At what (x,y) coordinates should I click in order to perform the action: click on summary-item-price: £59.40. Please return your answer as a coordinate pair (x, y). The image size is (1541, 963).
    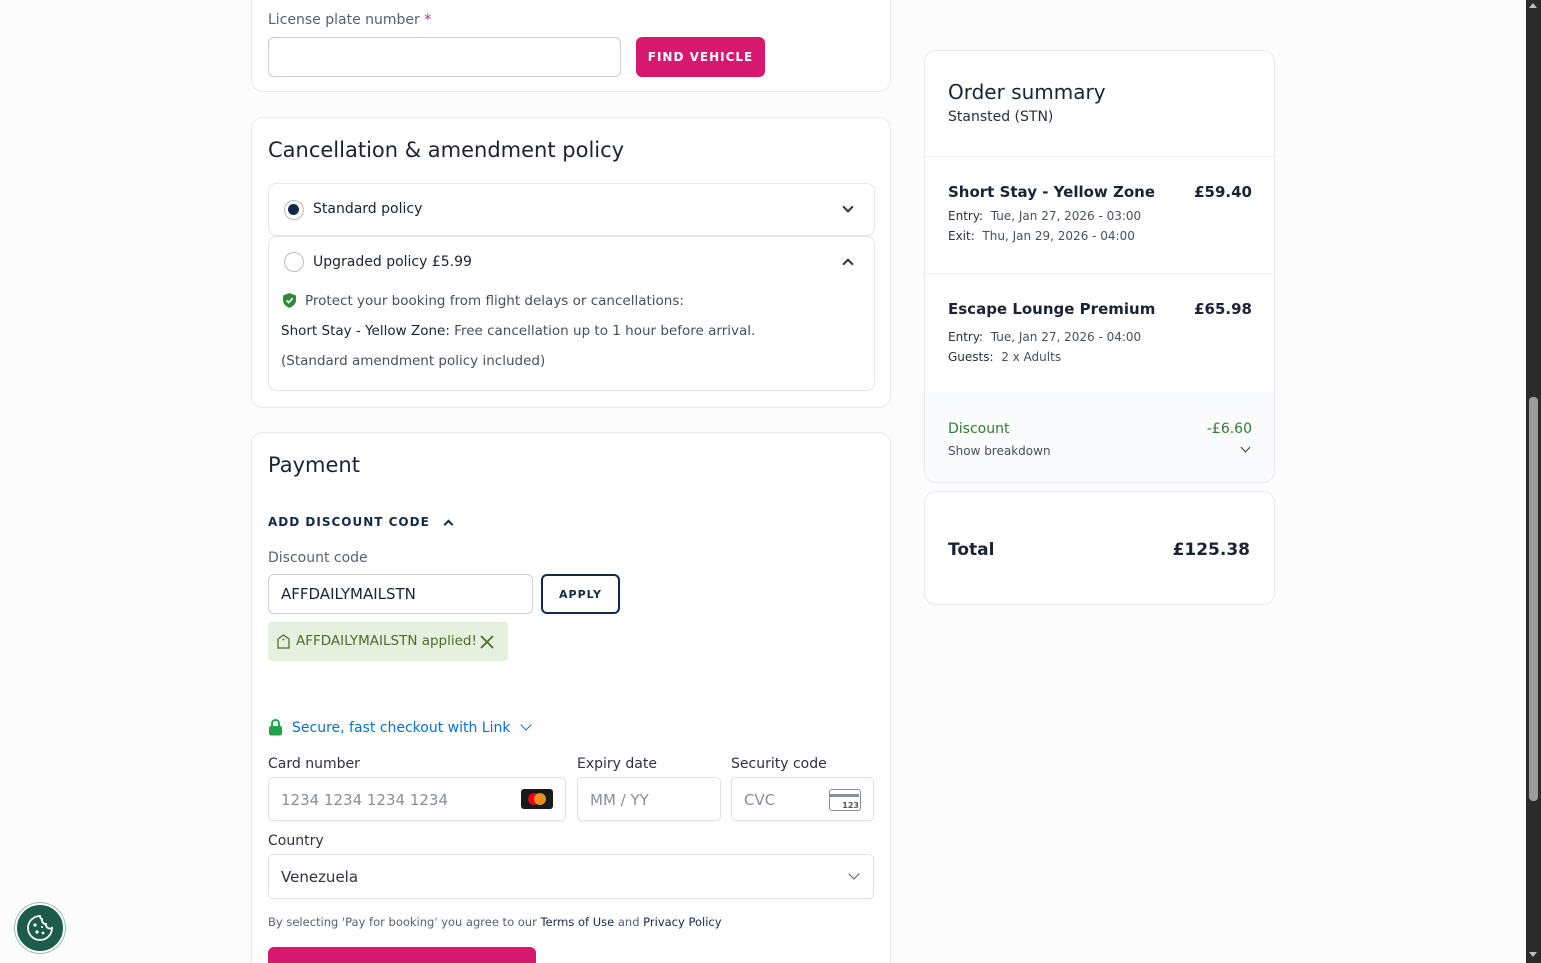
    Looking at the image, I should click on (1223, 192).